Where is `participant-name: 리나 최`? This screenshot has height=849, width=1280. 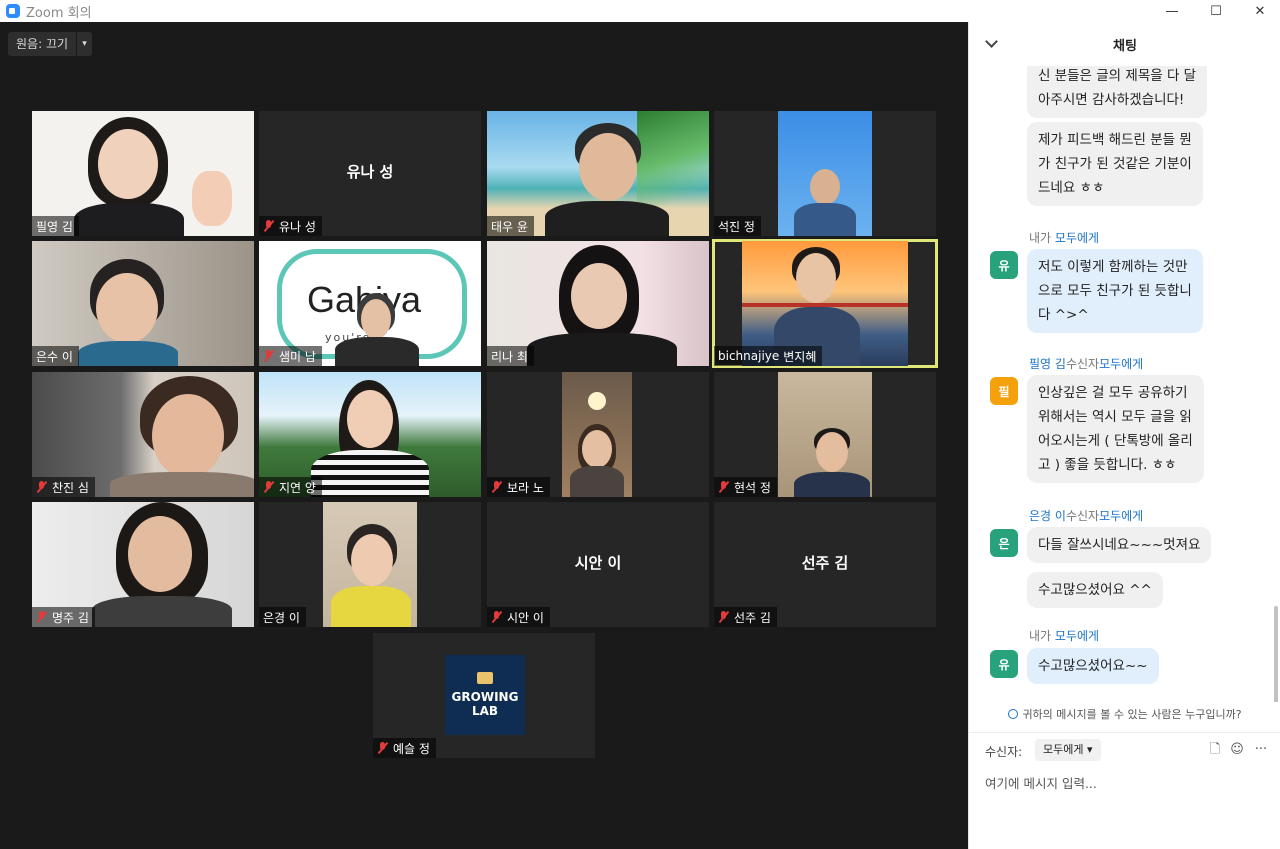 participant-name: 리나 최 is located at coordinates (509, 356).